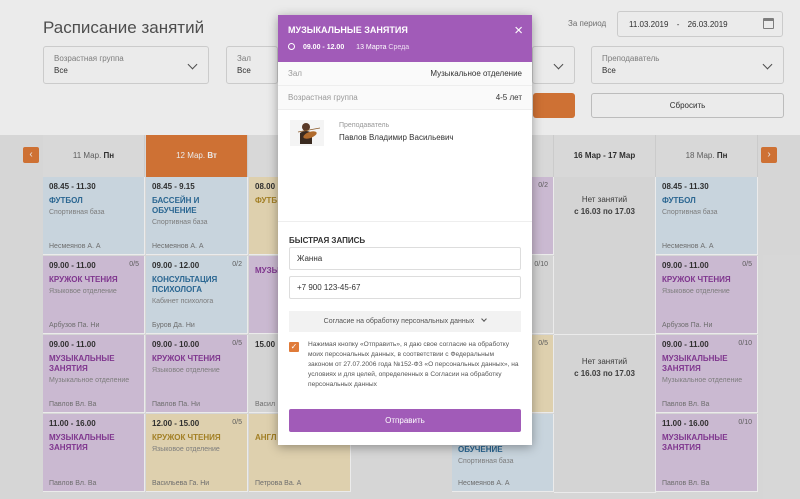 This screenshot has width=800, height=499. What do you see at coordinates (405, 420) in the screenshot?
I see `submit-button: Отправить` at bounding box center [405, 420].